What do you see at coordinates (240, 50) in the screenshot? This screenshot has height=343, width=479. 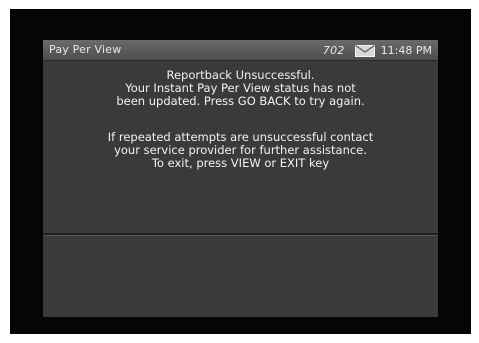 I see `title-bar: Pay Per View 702 11:48 PM` at bounding box center [240, 50].